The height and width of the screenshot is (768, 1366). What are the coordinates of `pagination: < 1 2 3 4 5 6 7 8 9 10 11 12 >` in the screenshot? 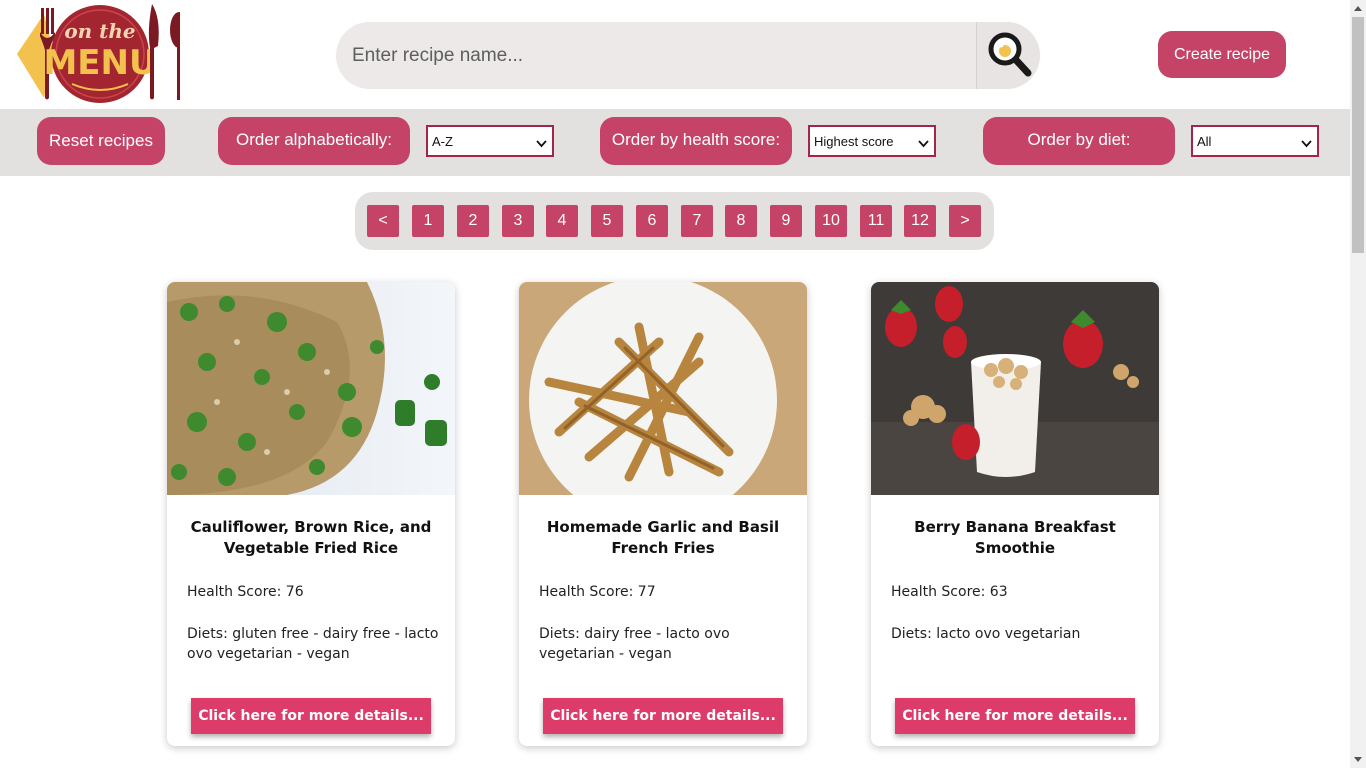 It's located at (674, 221).